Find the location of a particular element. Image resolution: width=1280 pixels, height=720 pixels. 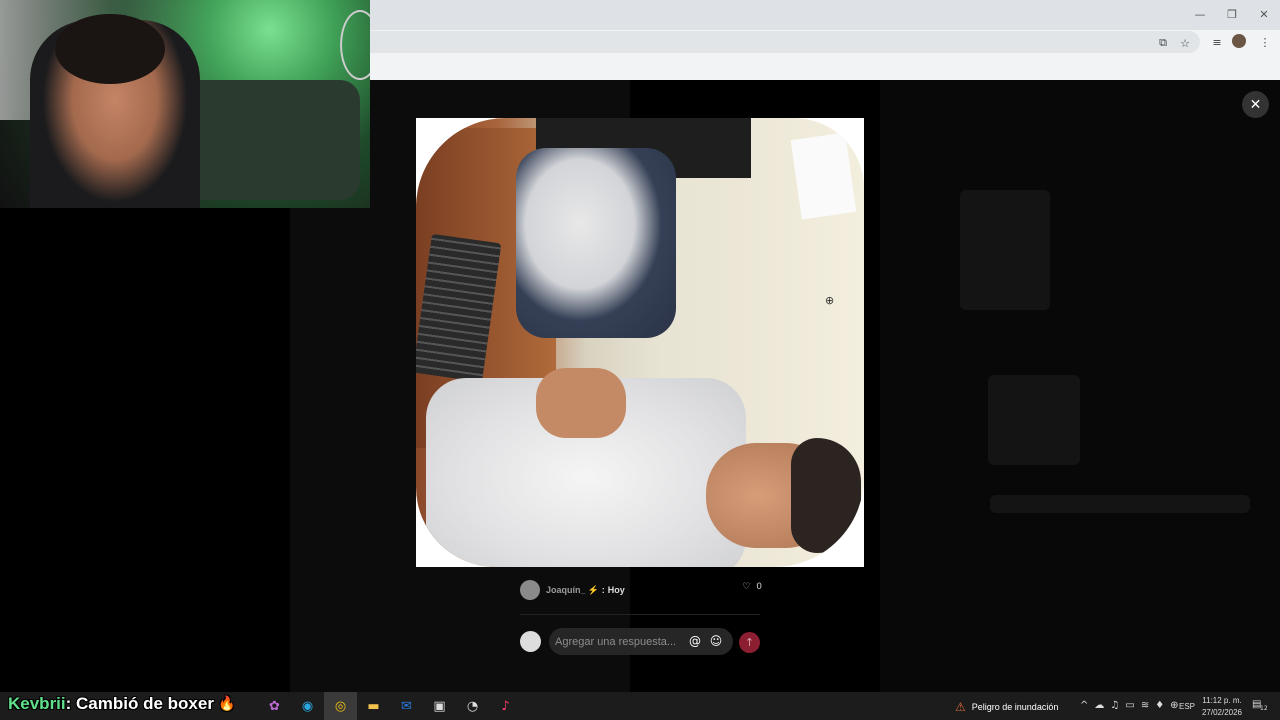

wifi-icon: ≋ is located at coordinates (1145, 707).